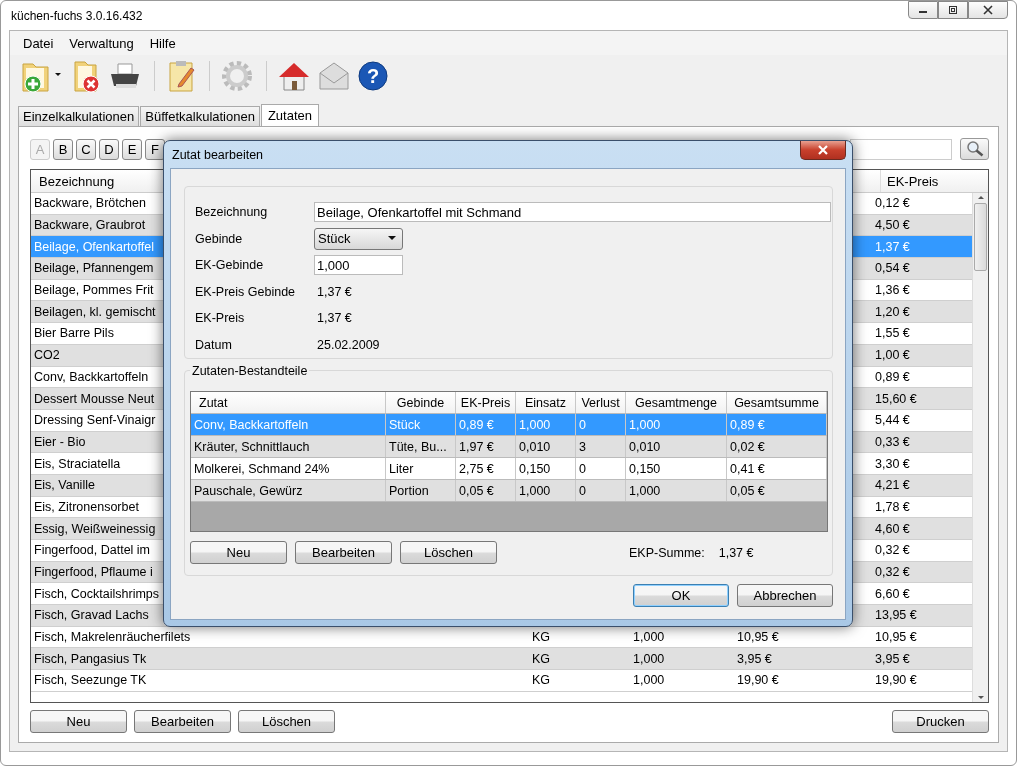  I want to click on table-cell: Beilage, Pommes Frit, so click(94, 290).